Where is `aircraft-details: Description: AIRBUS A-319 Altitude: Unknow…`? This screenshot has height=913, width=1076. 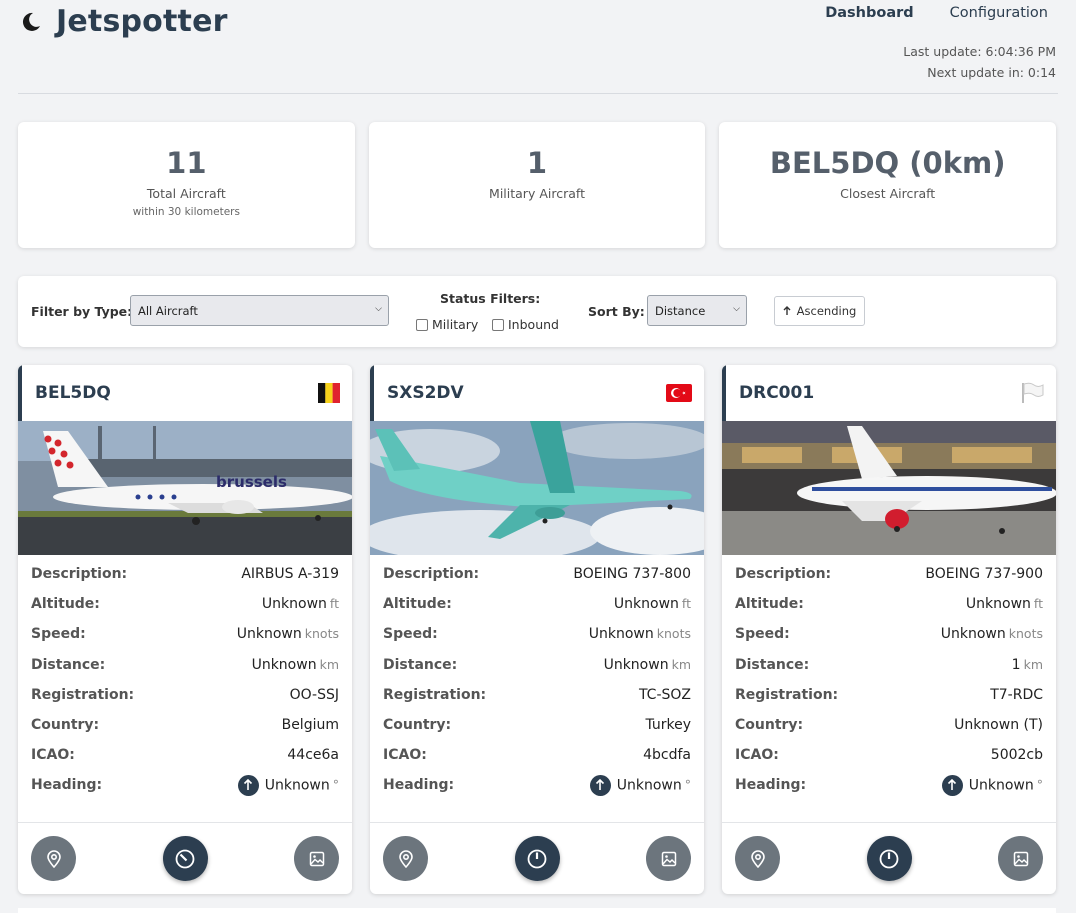
aircraft-details: Description: AIRBUS A-319 Altitude: Unknow… is located at coordinates (185, 678).